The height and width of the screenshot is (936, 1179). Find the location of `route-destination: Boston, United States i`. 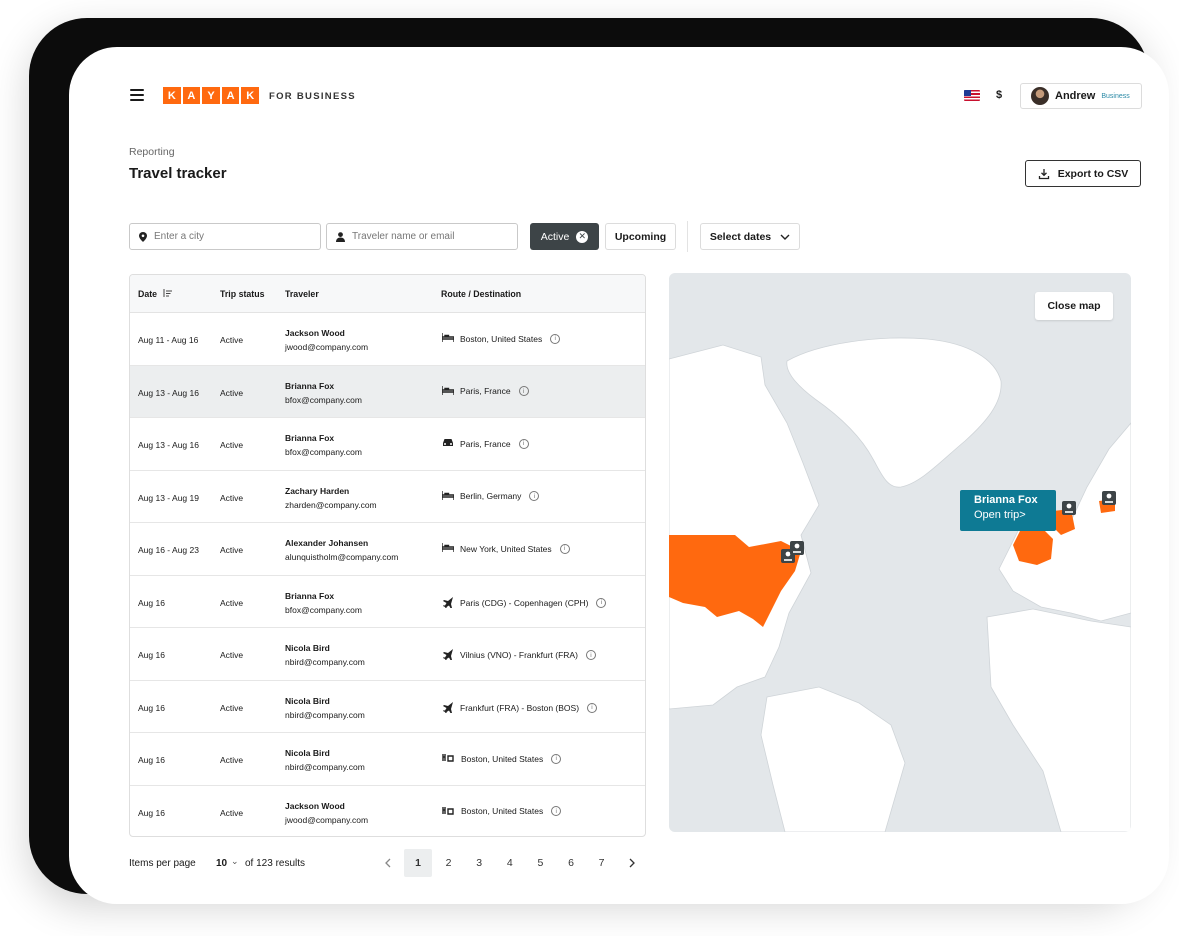

route-destination: Boston, United States i is located at coordinates (502, 811).